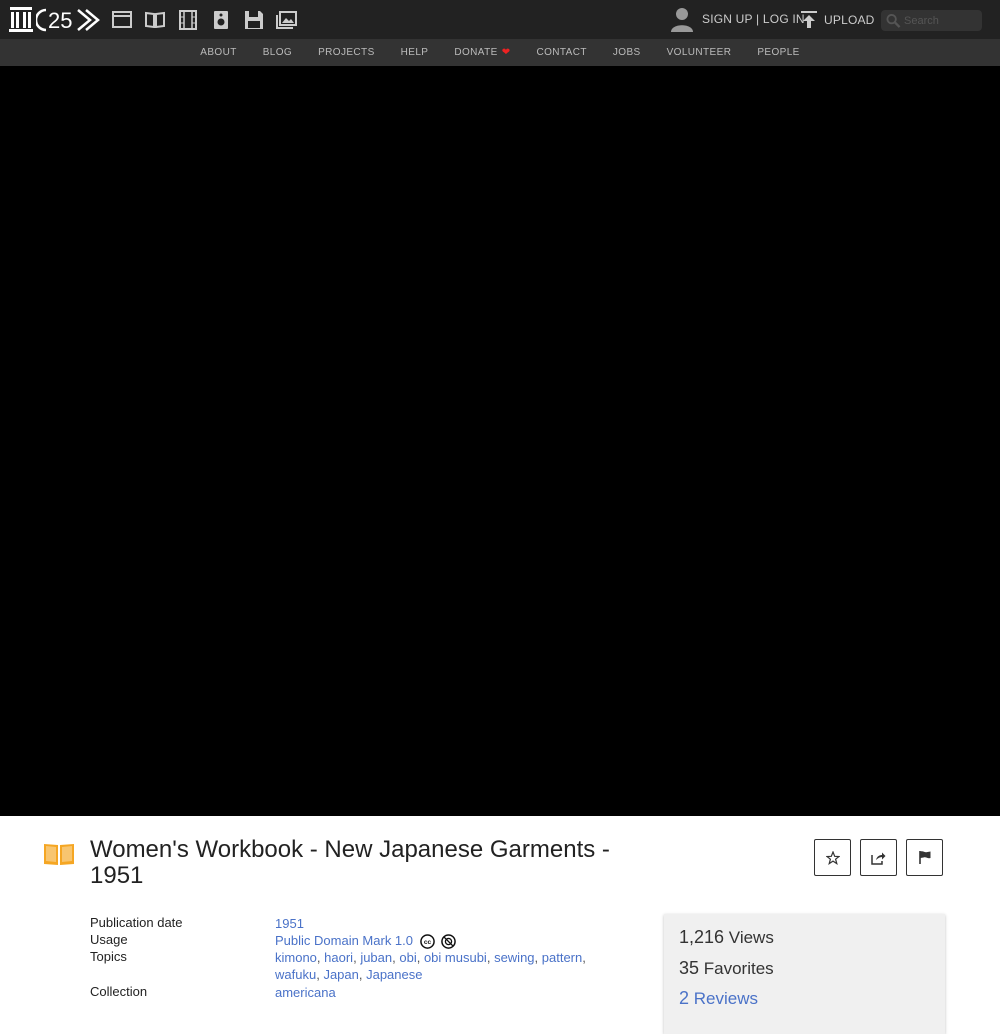 This screenshot has width=1000, height=1034. Describe the element at coordinates (136, 922) in the screenshot. I see `publication-label: Publication date` at that location.